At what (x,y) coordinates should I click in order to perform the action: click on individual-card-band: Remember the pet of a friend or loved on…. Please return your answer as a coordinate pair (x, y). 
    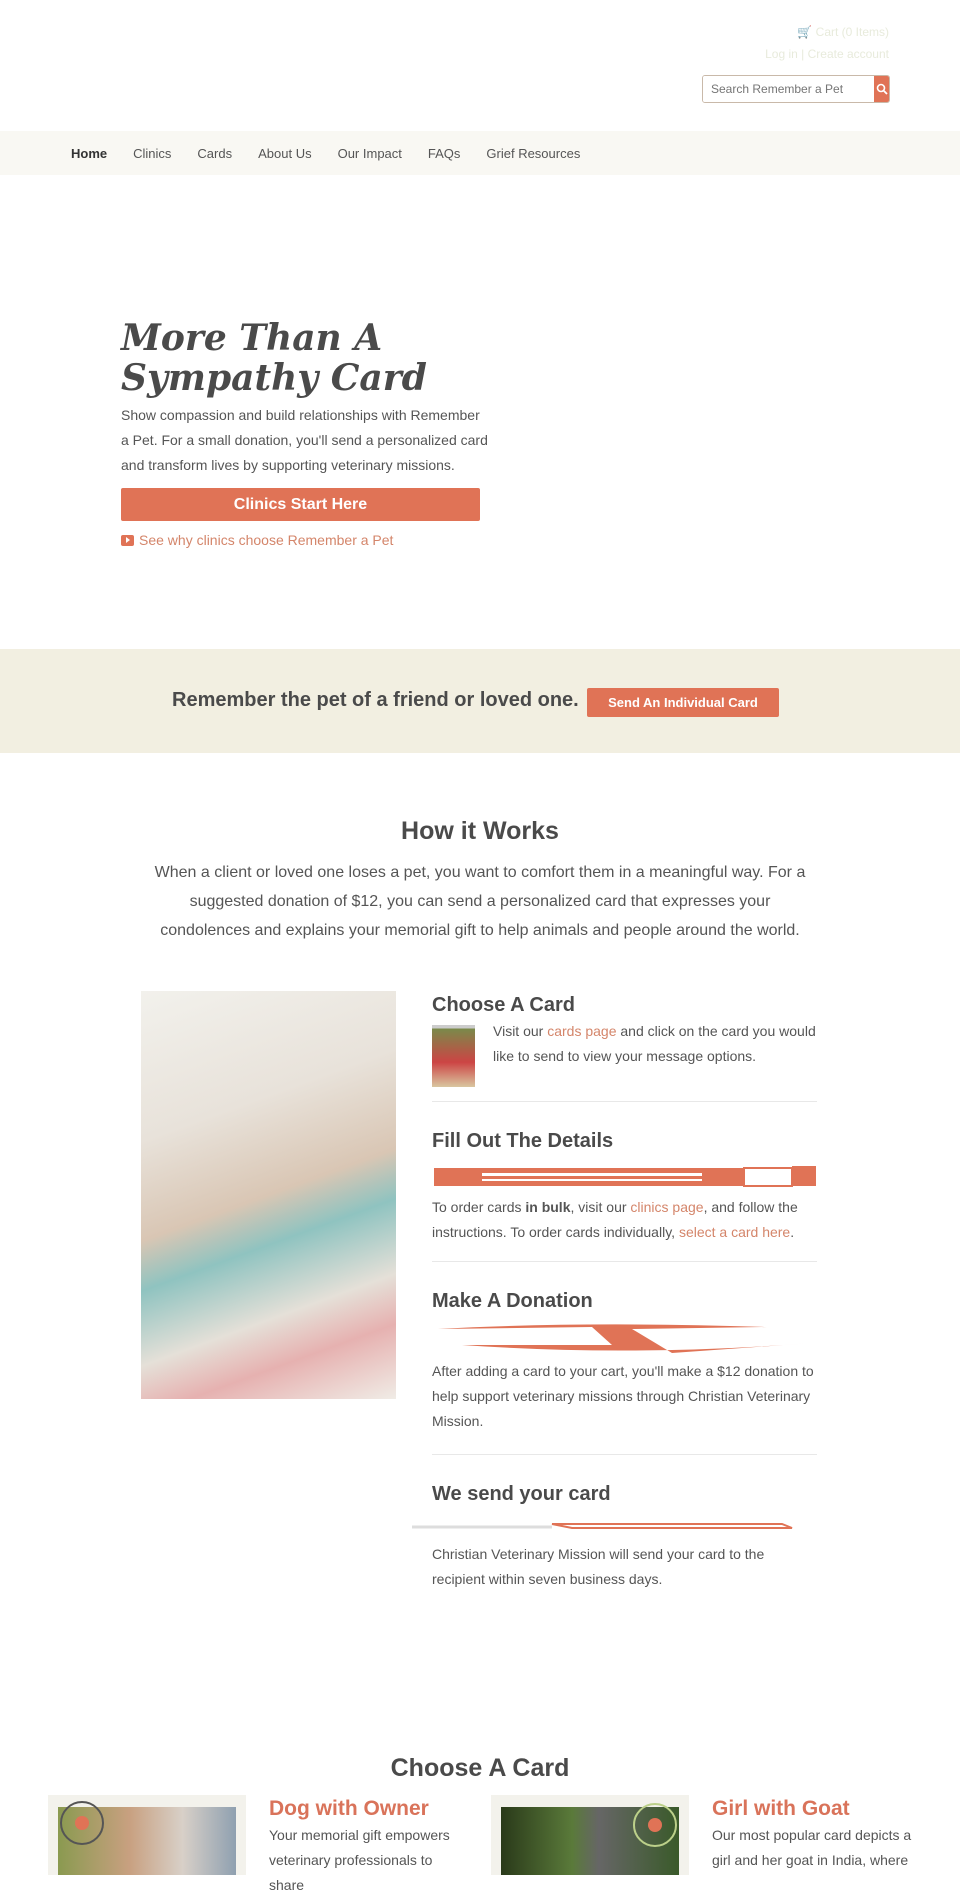
    Looking at the image, I should click on (480, 701).